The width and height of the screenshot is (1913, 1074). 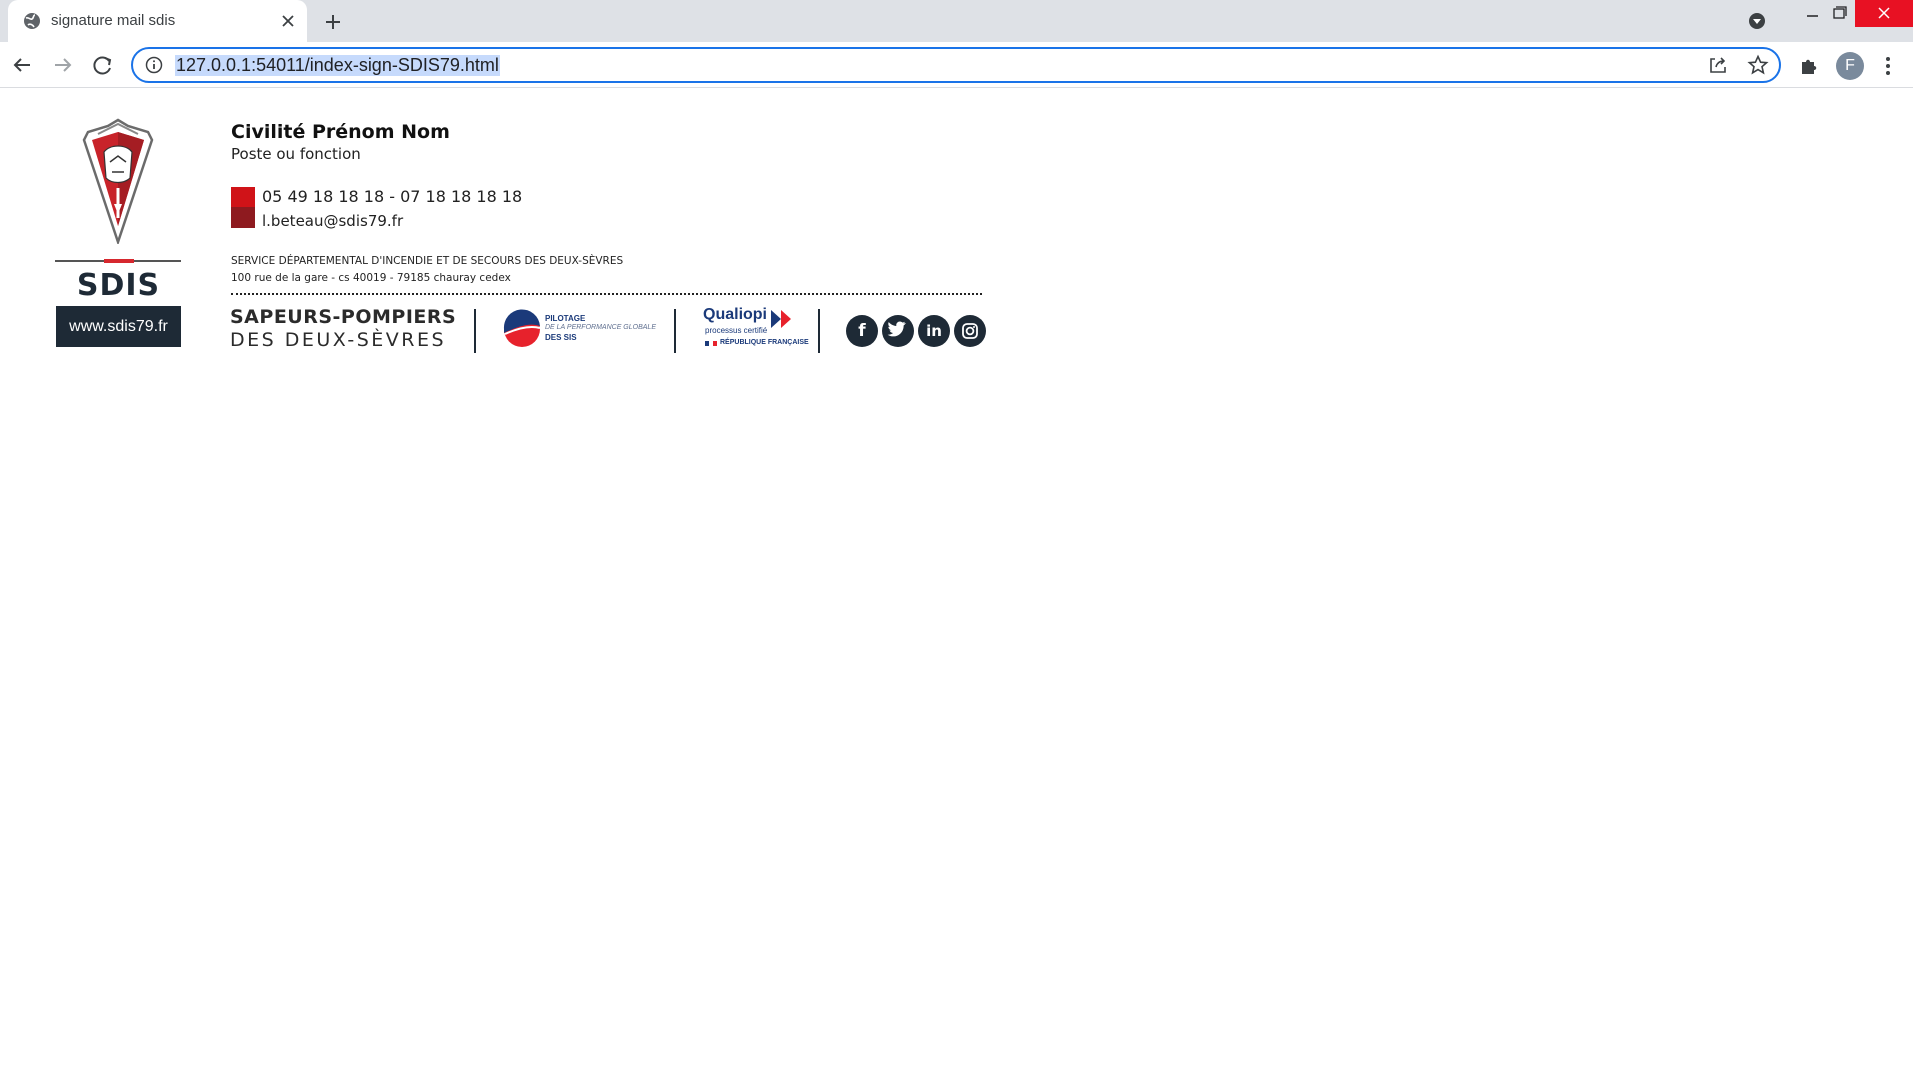 I want to click on french-flag-icon, so click(x=711, y=343).